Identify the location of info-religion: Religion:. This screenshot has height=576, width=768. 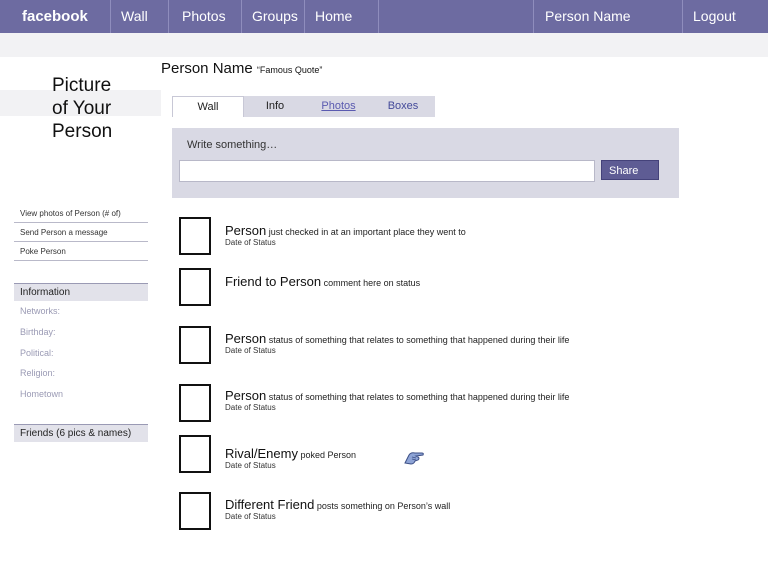
(38, 373).